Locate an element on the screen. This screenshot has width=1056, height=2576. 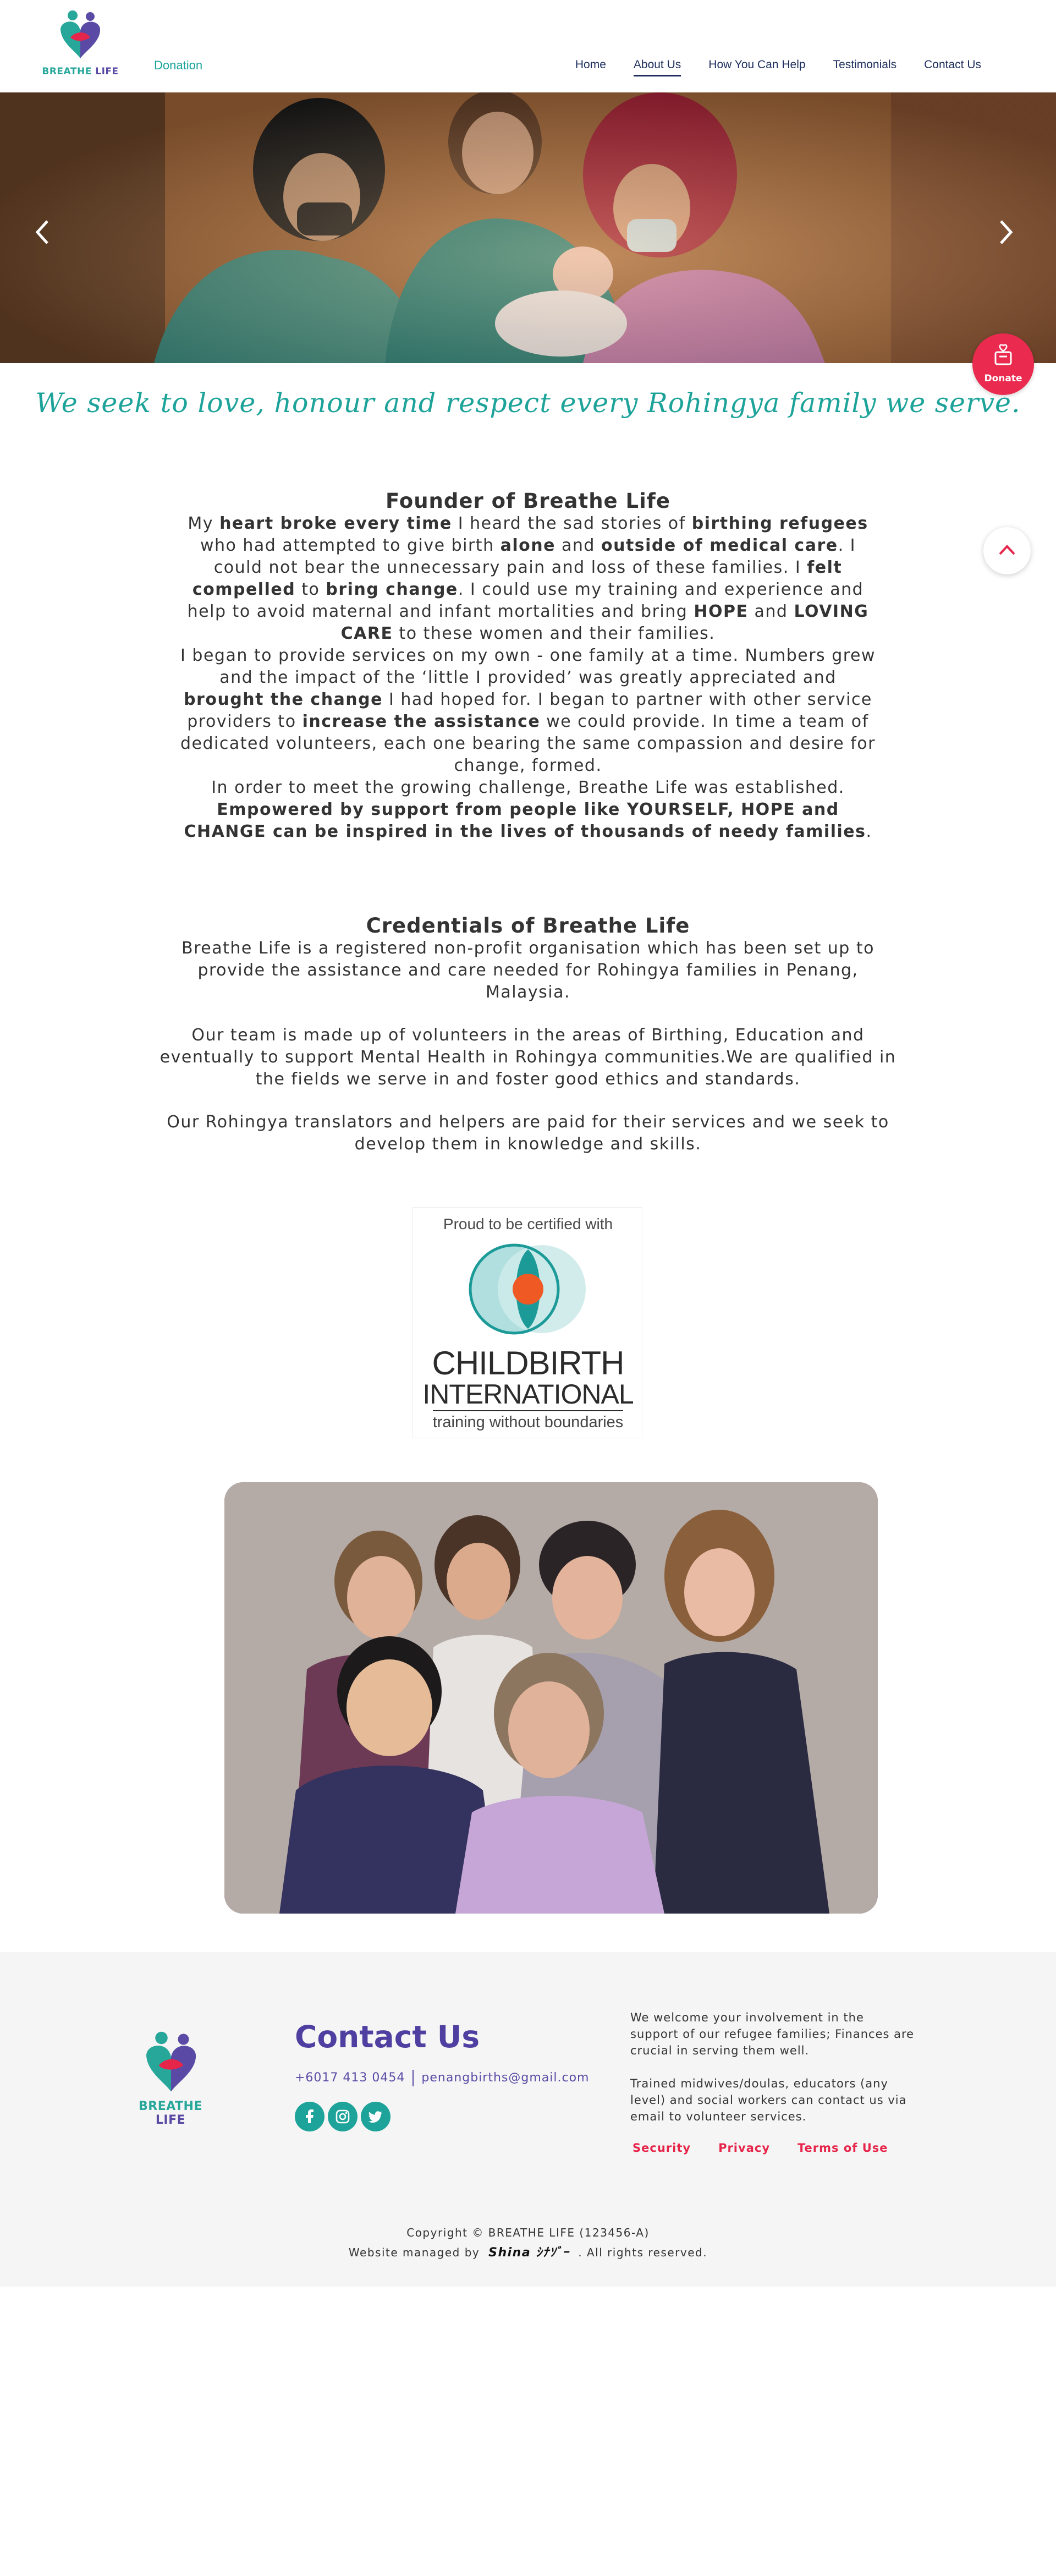
footer-link-security: Security is located at coordinates (662, 2148).